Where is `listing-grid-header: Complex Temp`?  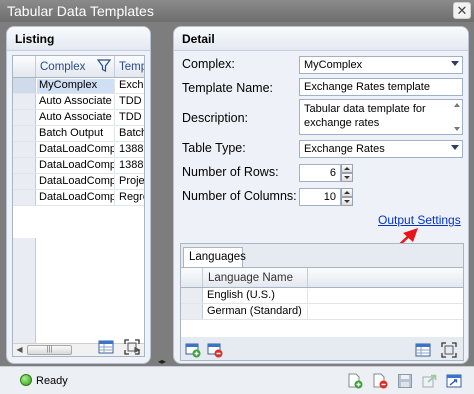
listing-grid-header: Complex Temp is located at coordinates (78, 67).